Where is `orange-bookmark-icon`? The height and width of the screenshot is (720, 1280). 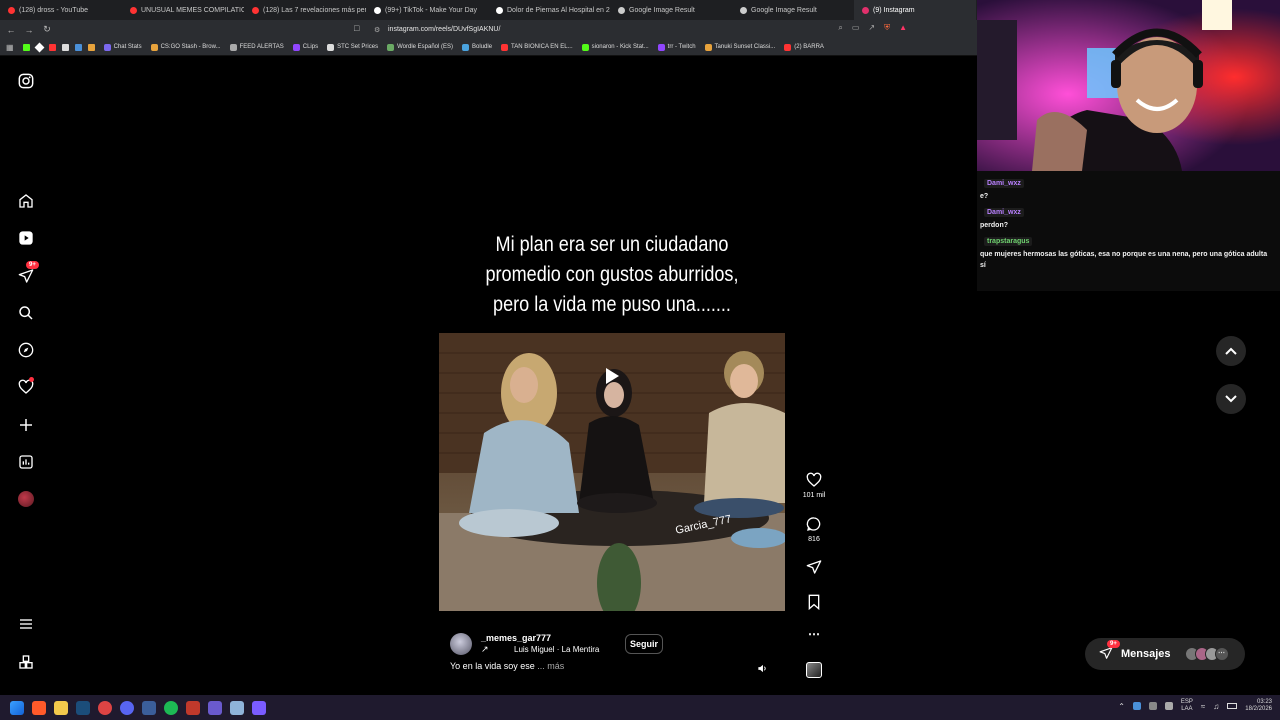 orange-bookmark-icon is located at coordinates (91, 47).